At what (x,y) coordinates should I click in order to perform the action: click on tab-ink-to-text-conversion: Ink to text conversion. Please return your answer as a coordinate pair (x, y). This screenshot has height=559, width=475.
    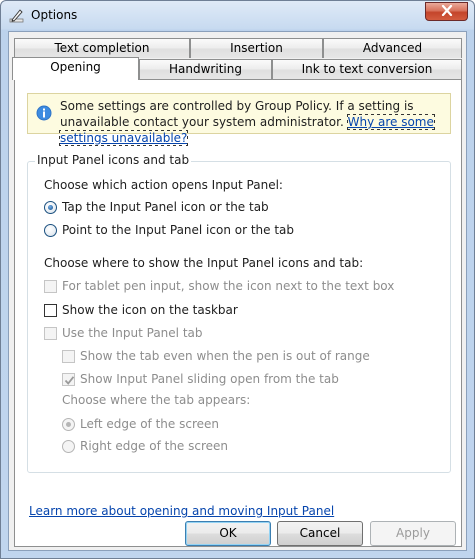
    Looking at the image, I should click on (367, 69).